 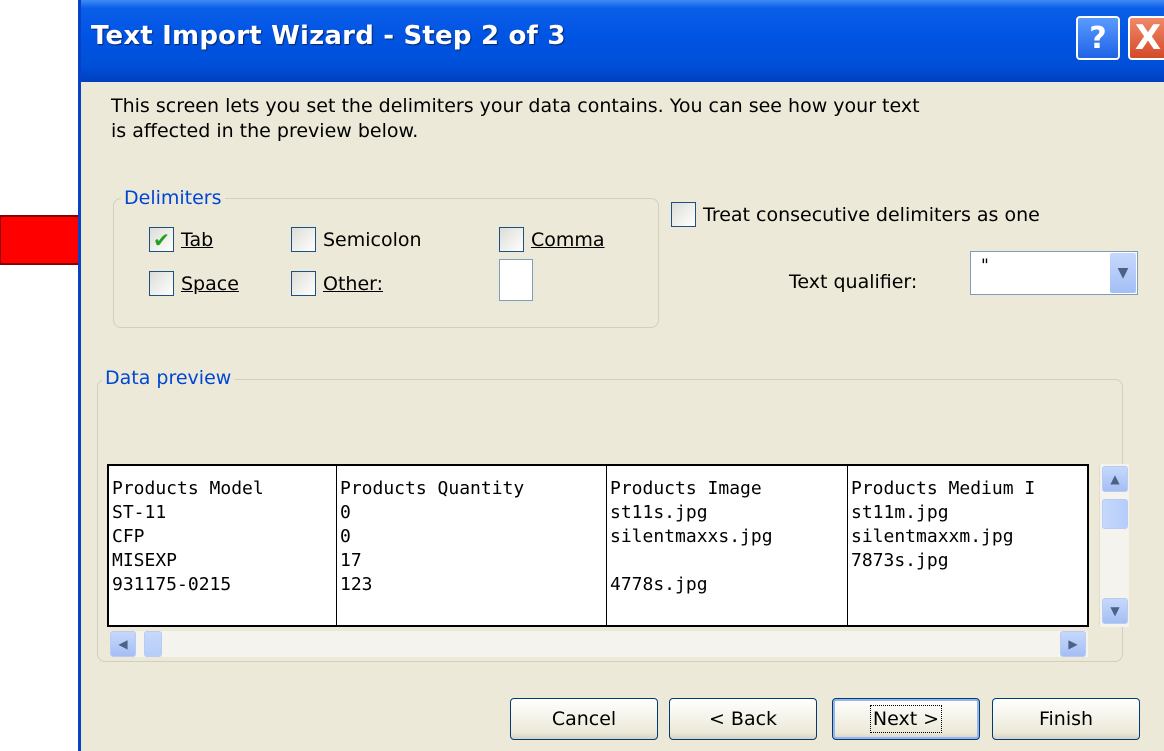 What do you see at coordinates (1098, 38) in the screenshot?
I see `help-button: ?` at bounding box center [1098, 38].